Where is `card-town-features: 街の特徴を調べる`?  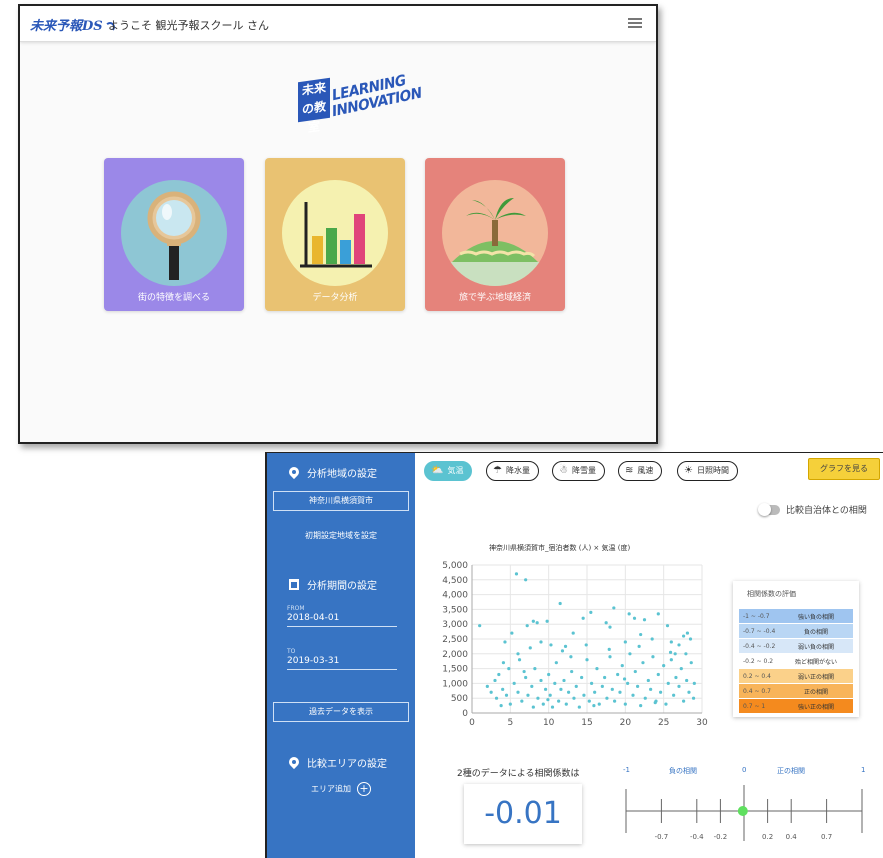 card-town-features: 街の特徴を調べる is located at coordinates (174, 234).